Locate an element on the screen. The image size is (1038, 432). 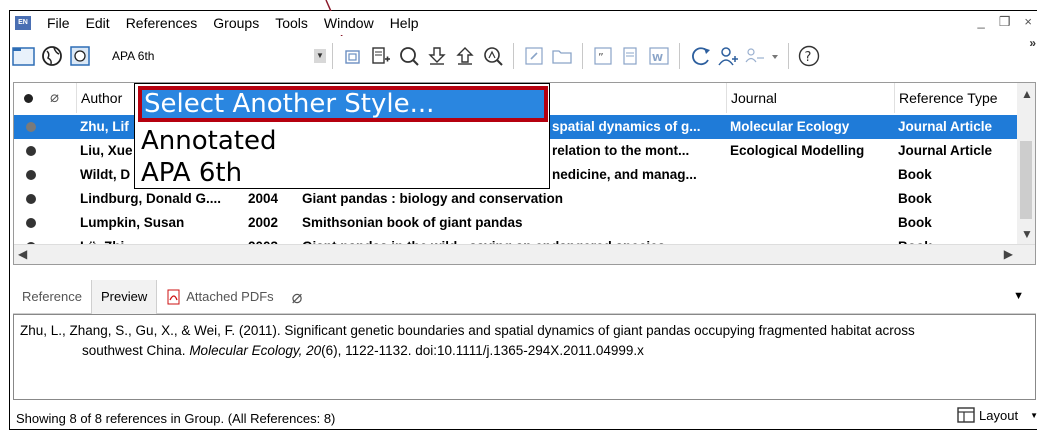
window-controls: _ ❒ × is located at coordinates (1005, 22).